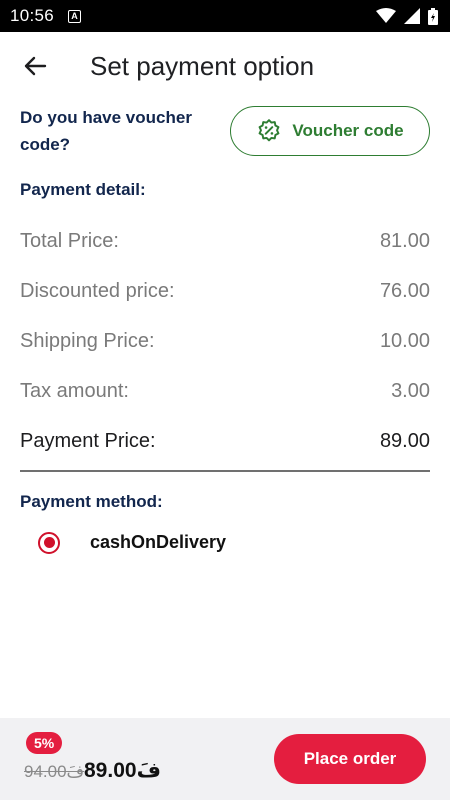 The height and width of the screenshot is (800, 450). Describe the element at coordinates (202, 65) in the screenshot. I see `page-title: Set payment option` at that location.